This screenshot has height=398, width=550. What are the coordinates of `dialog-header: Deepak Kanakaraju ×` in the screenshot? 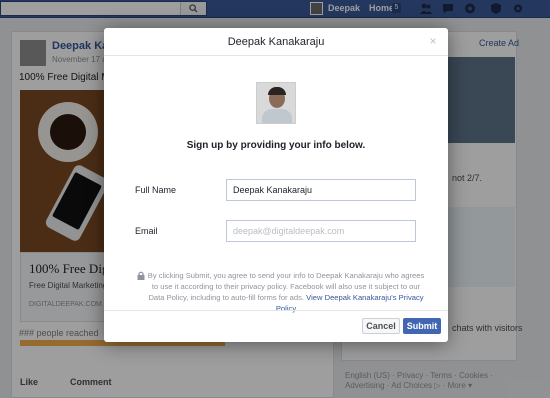 It's located at (276, 42).